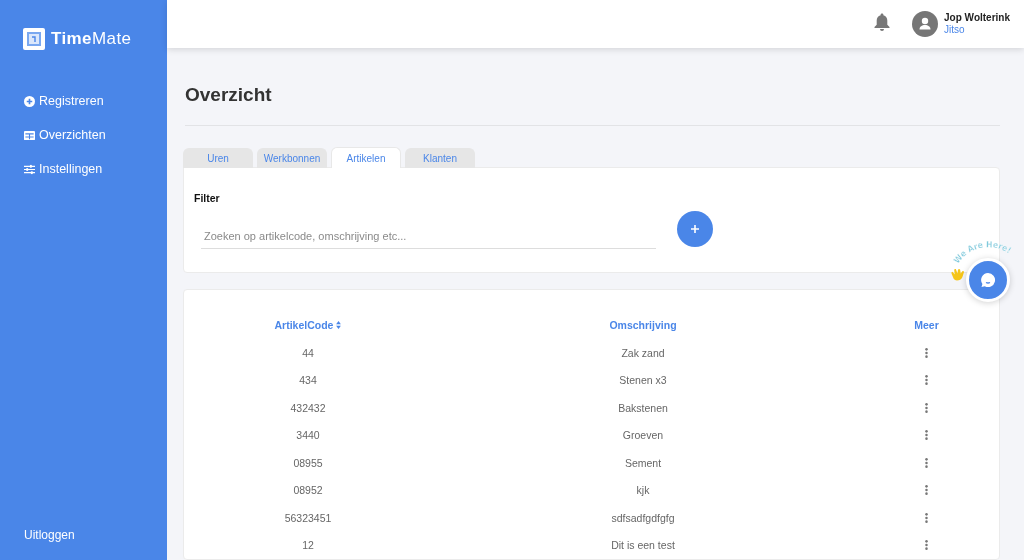 Image resolution: width=1024 pixels, height=560 pixels. I want to click on speech-bubble-icon, so click(988, 280).